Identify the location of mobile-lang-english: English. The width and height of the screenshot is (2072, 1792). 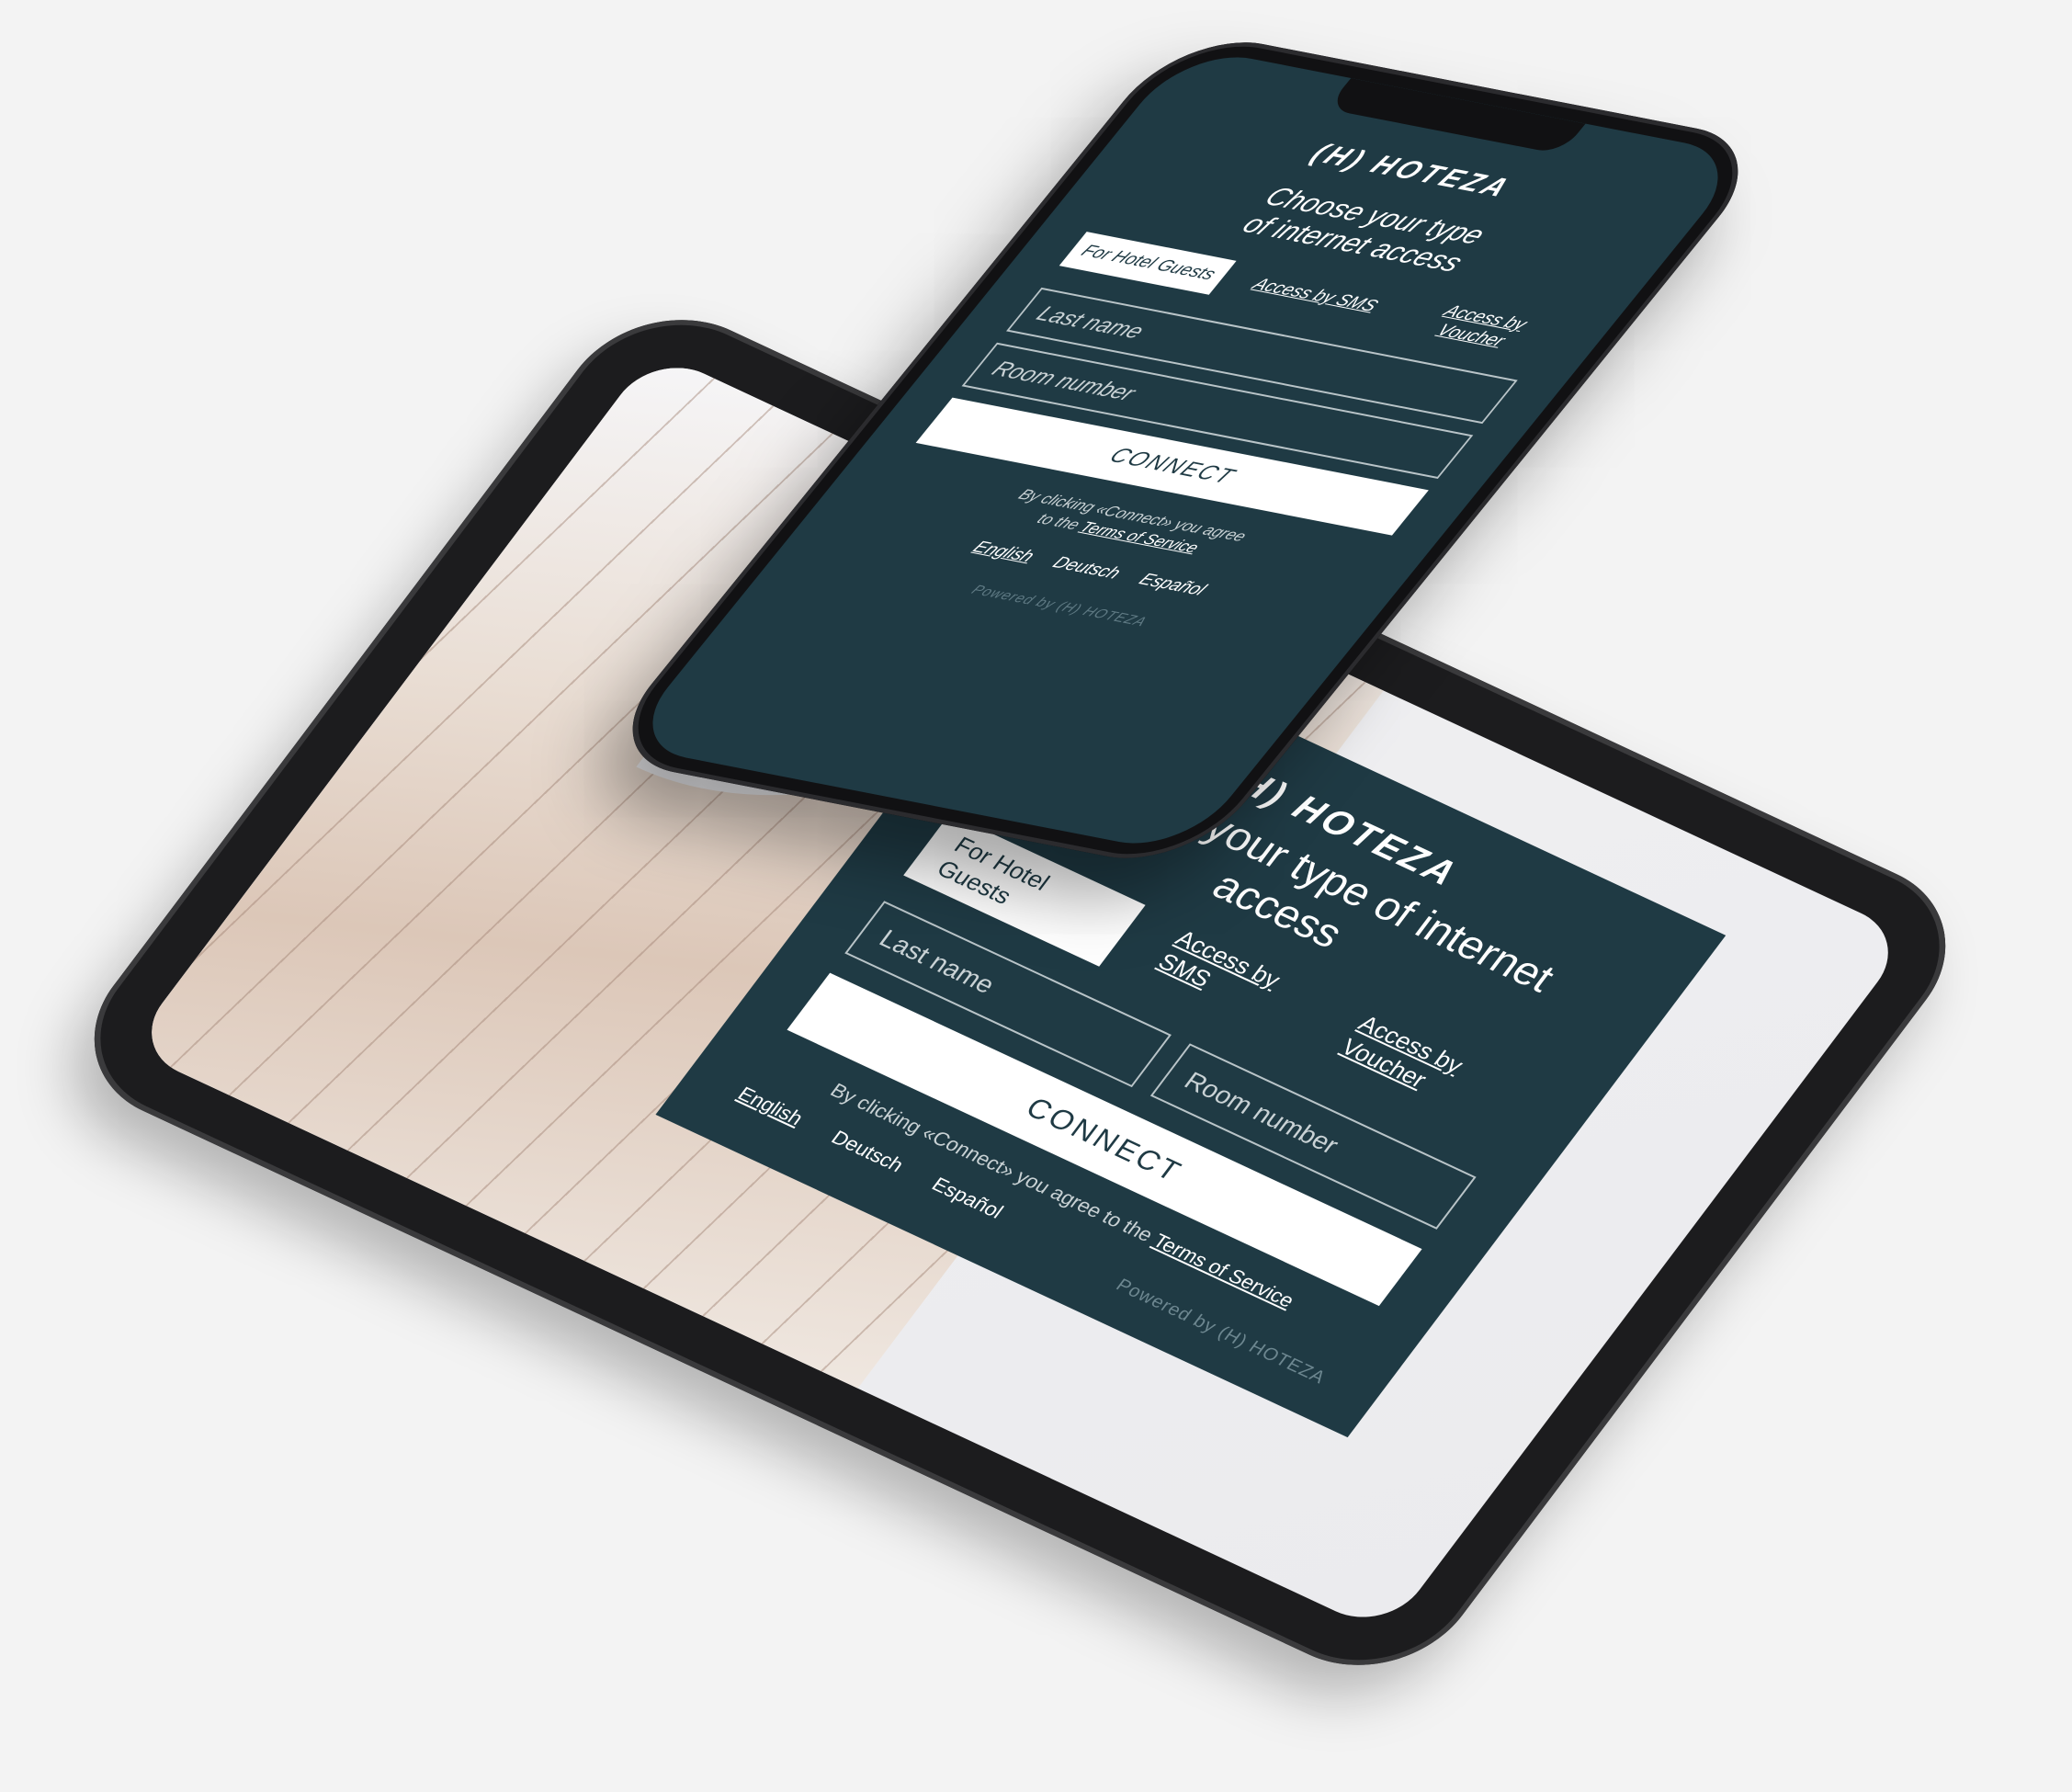
(1003, 553).